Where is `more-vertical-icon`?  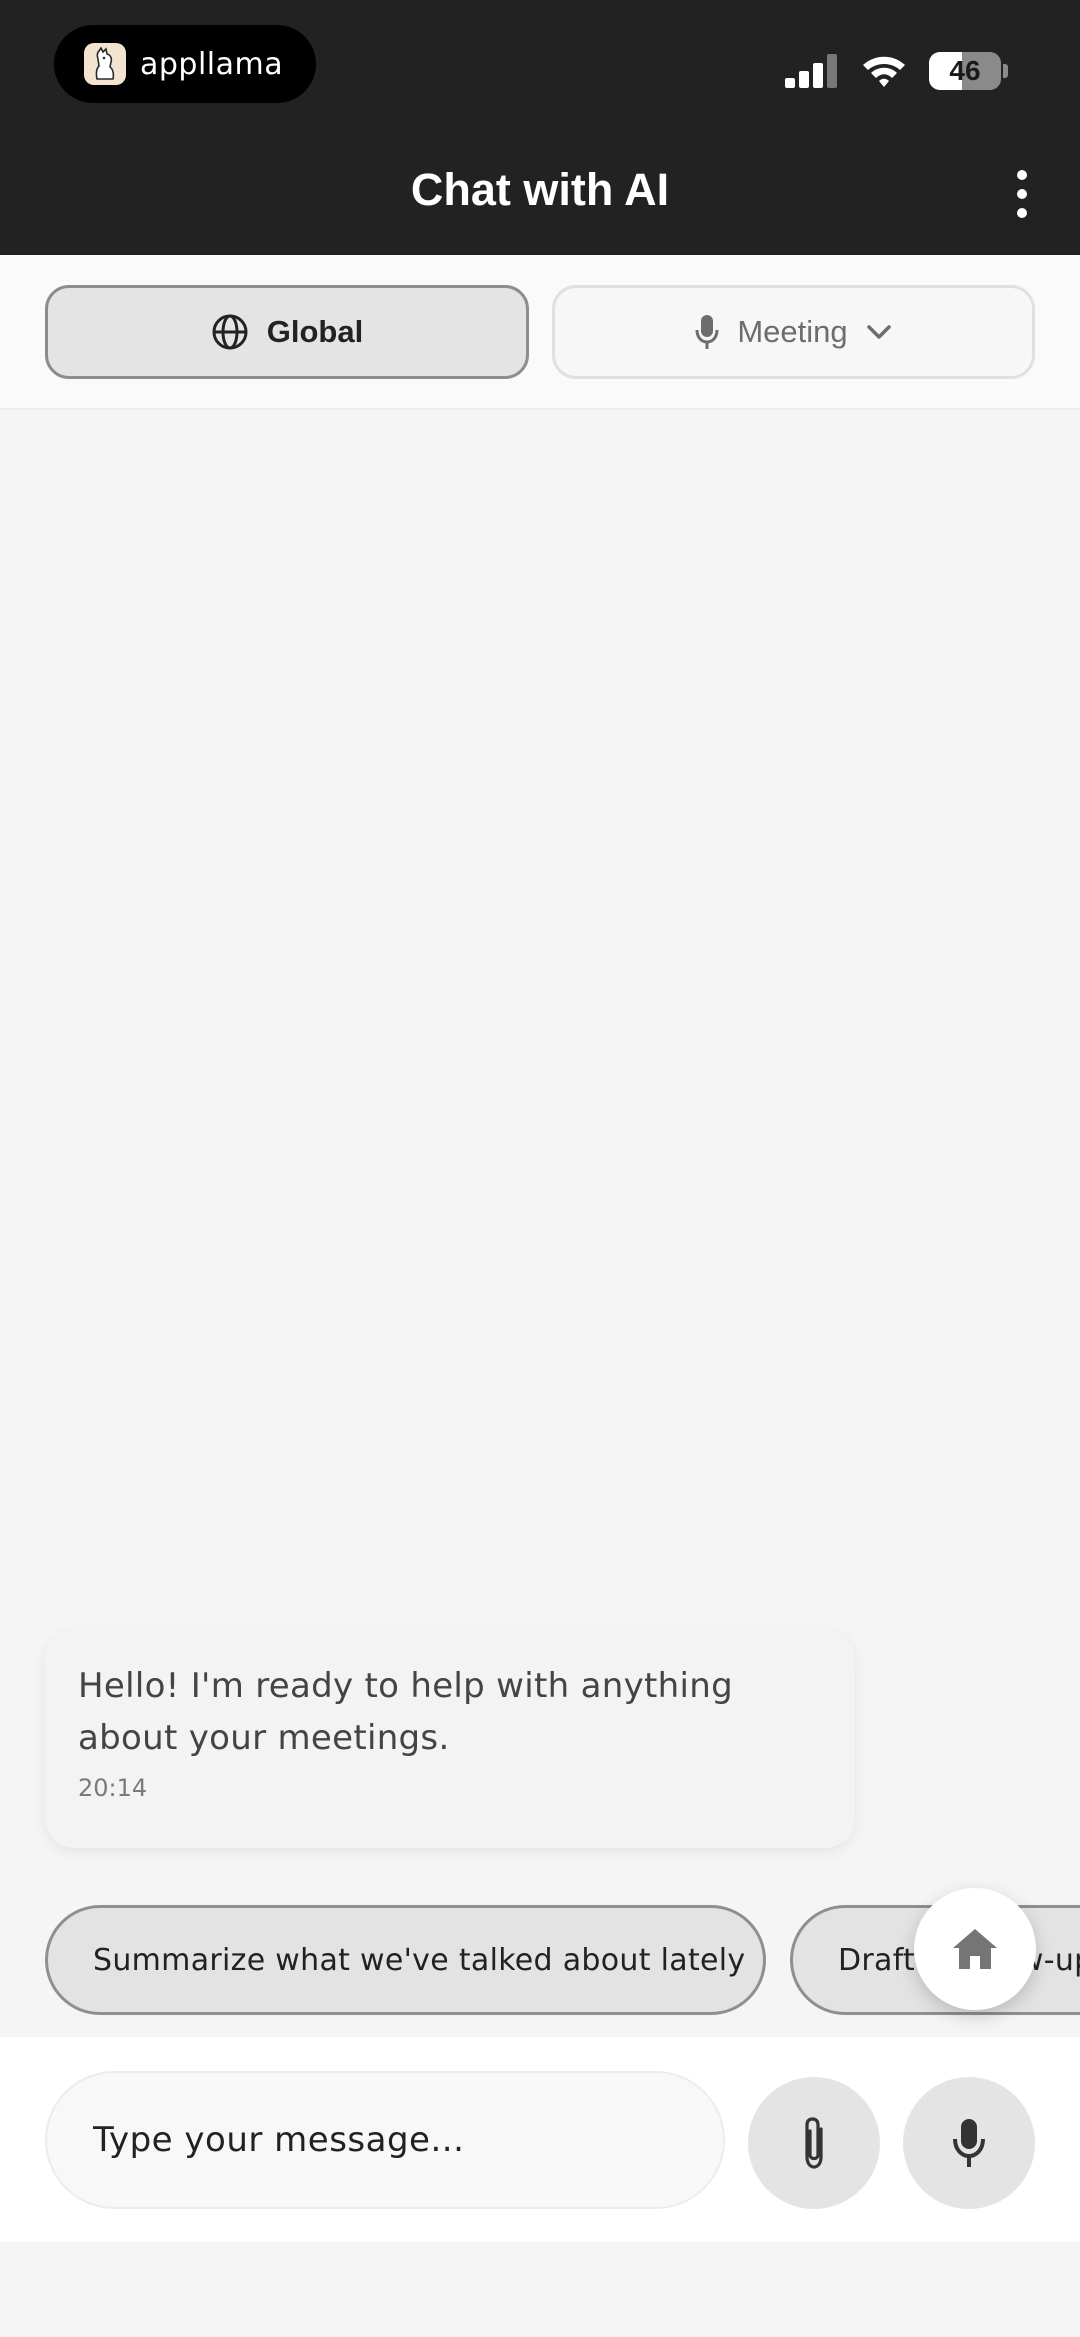 more-vertical-icon is located at coordinates (1022, 175).